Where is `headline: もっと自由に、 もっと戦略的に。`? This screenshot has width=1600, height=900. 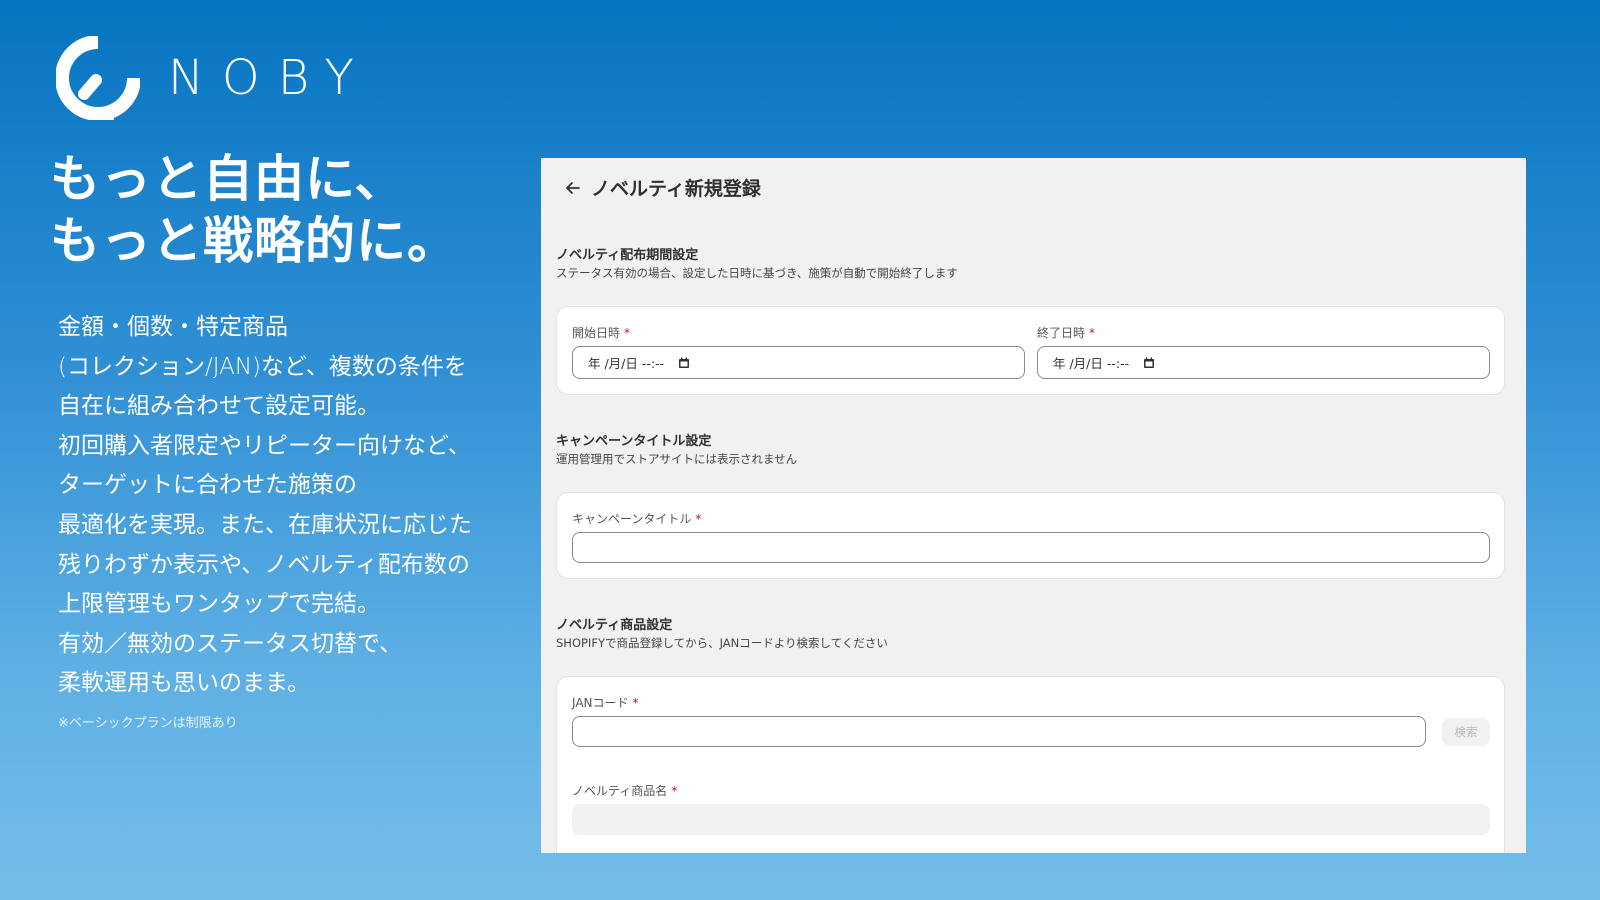 headline: もっと自由に、 もっと戦略的に。 is located at coordinates (254, 210).